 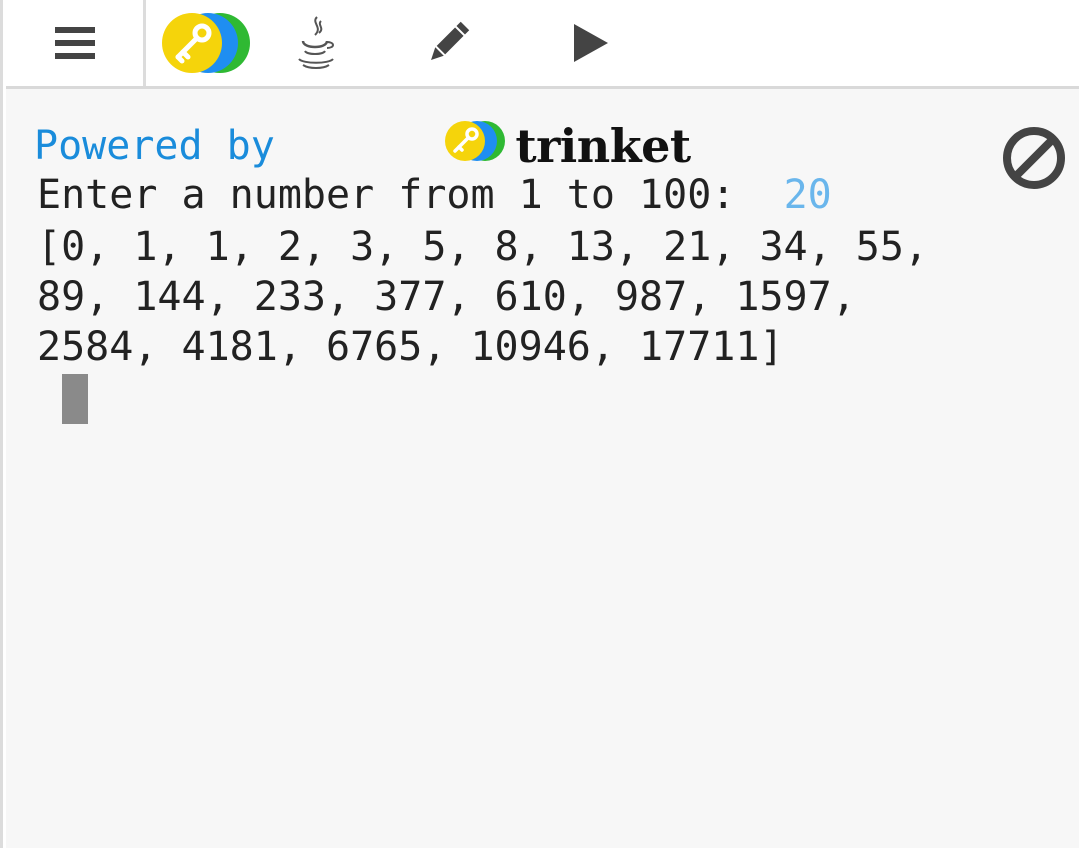 I want to click on output-line: 2584, 4181, 6765, 10946, 17711], so click(x=410, y=347).